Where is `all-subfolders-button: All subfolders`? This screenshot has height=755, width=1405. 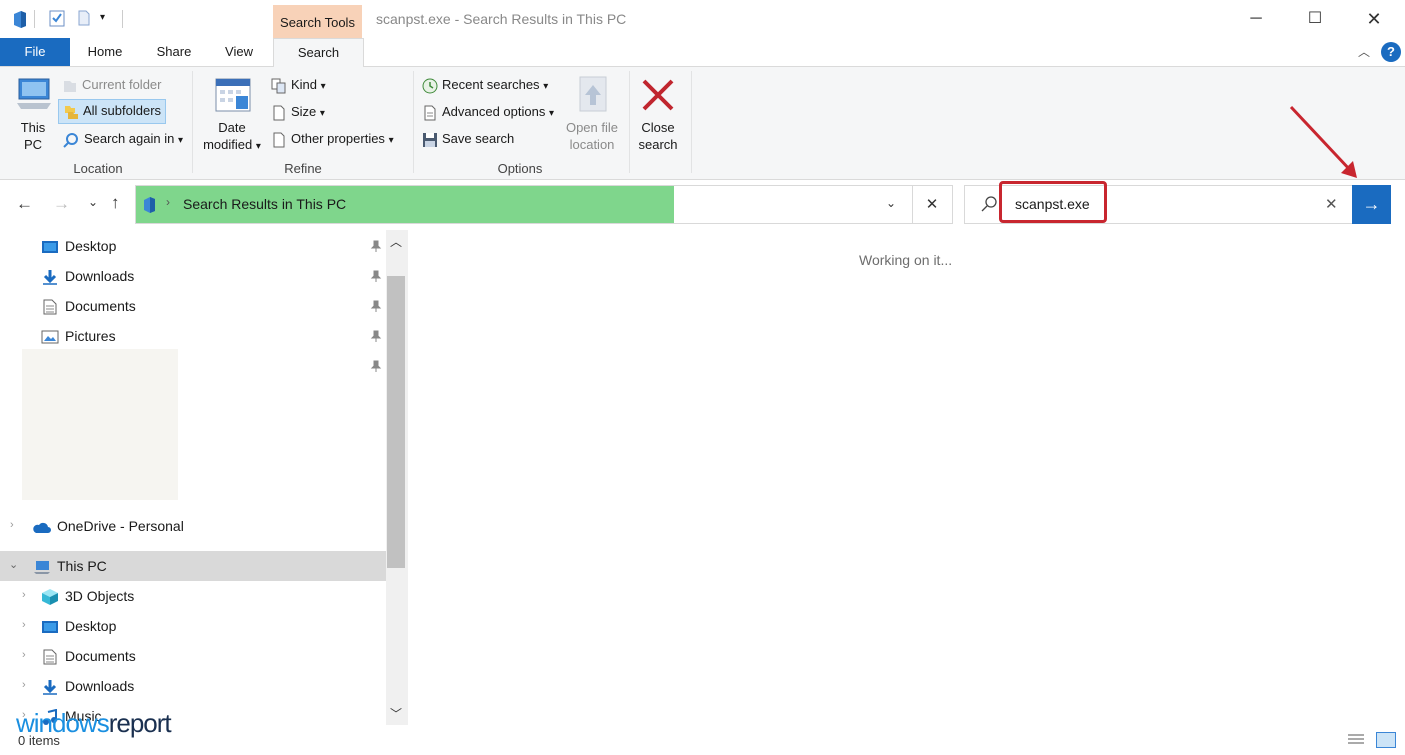 all-subfolders-button: All subfolders is located at coordinates (112, 111).